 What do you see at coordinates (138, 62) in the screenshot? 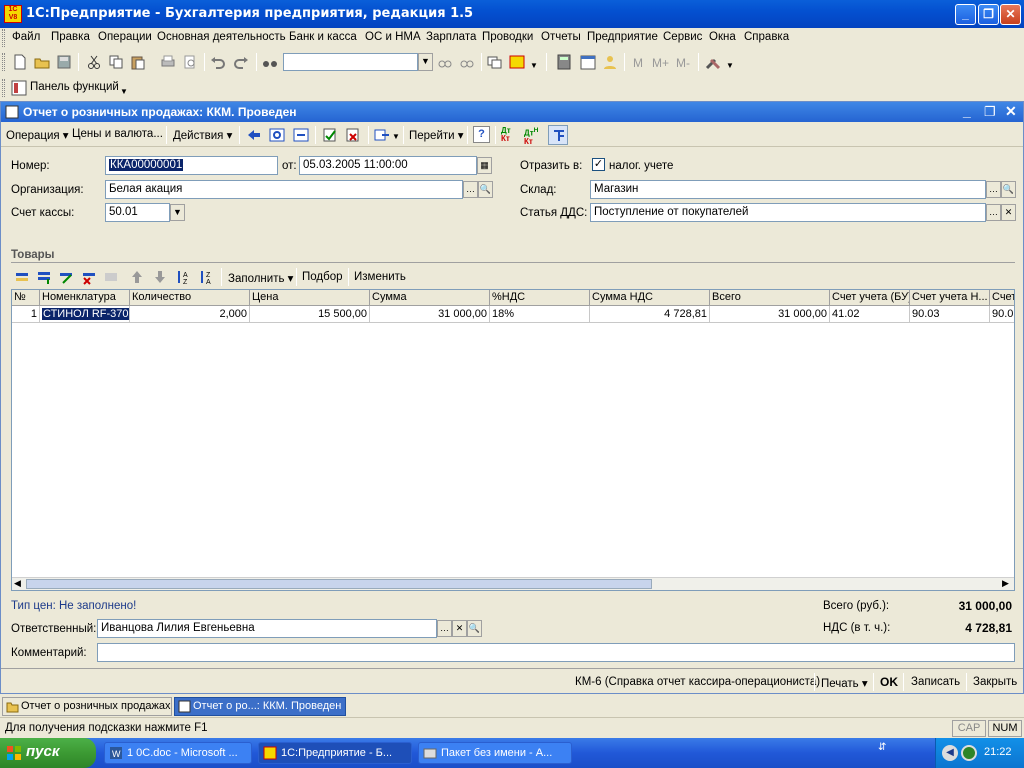
I see `paste-icon` at bounding box center [138, 62].